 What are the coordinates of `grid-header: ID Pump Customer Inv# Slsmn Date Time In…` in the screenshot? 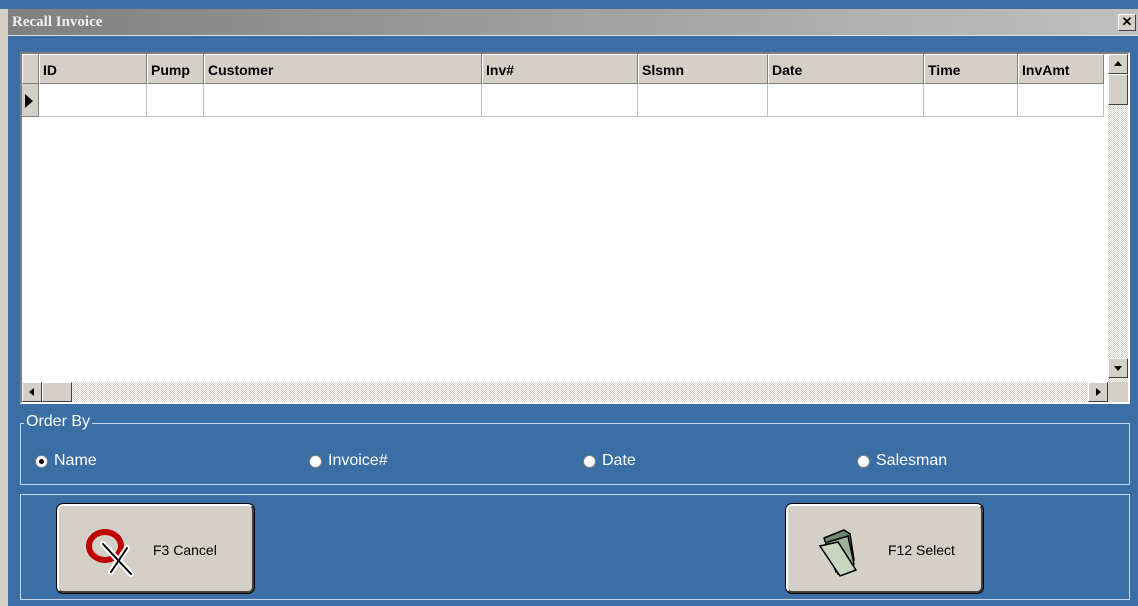 It's located at (563, 69).